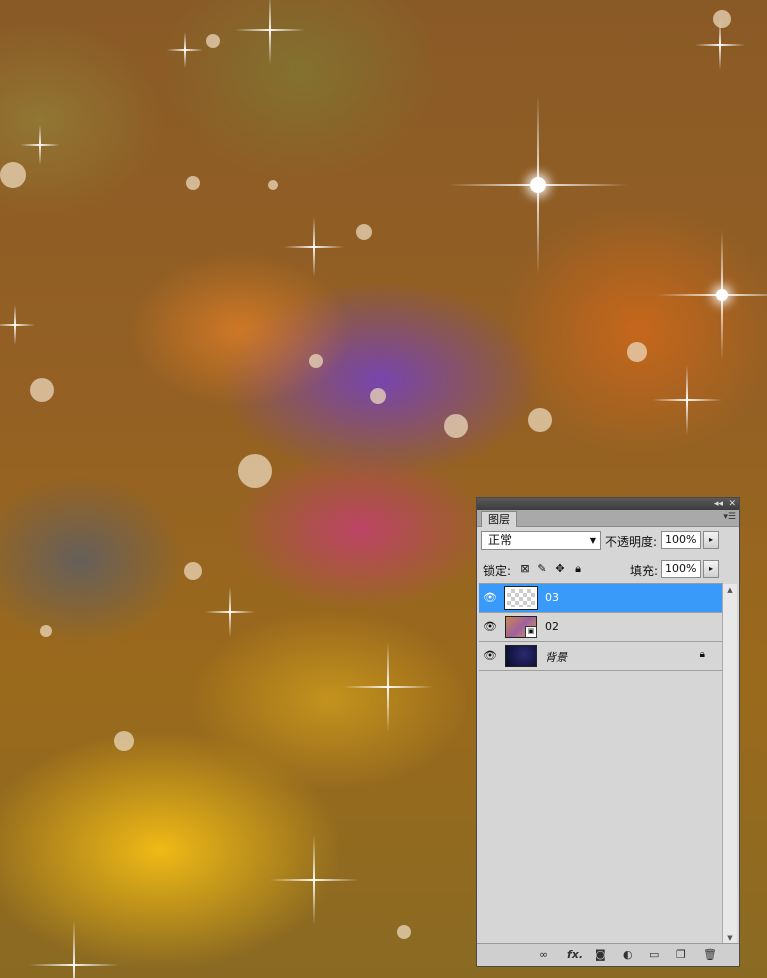 Image resolution: width=767 pixels, height=978 pixels. I want to click on scroll-up-icon: ▲, so click(730, 590).